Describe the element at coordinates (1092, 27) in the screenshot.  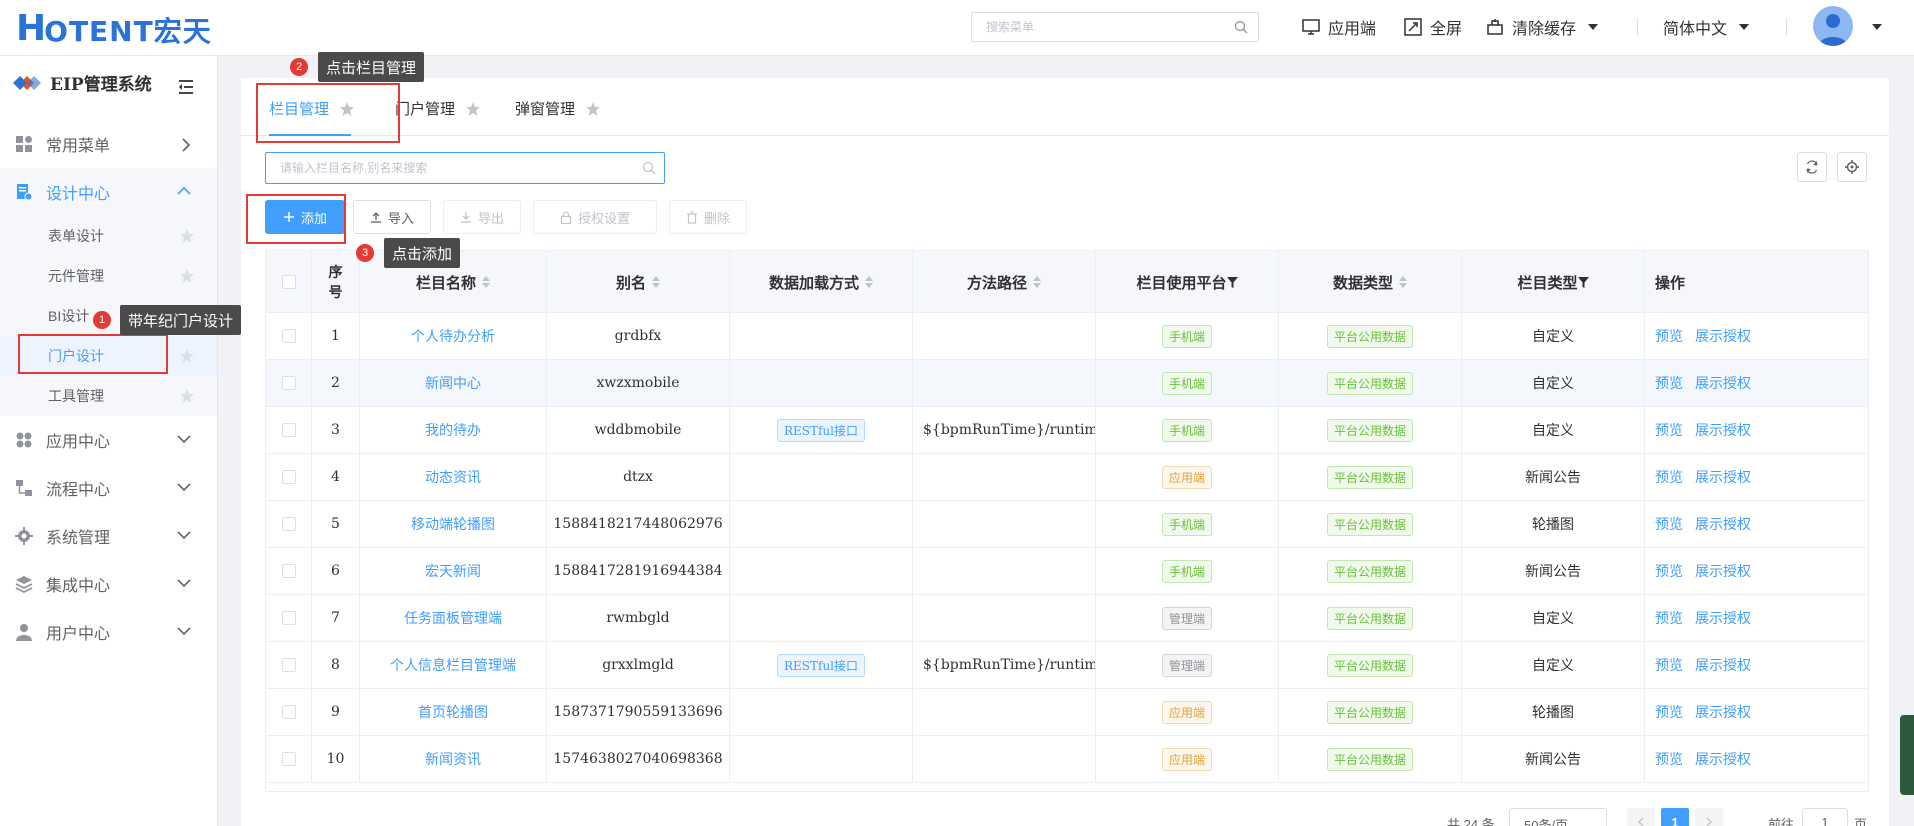
I see `menu-search-input` at that location.